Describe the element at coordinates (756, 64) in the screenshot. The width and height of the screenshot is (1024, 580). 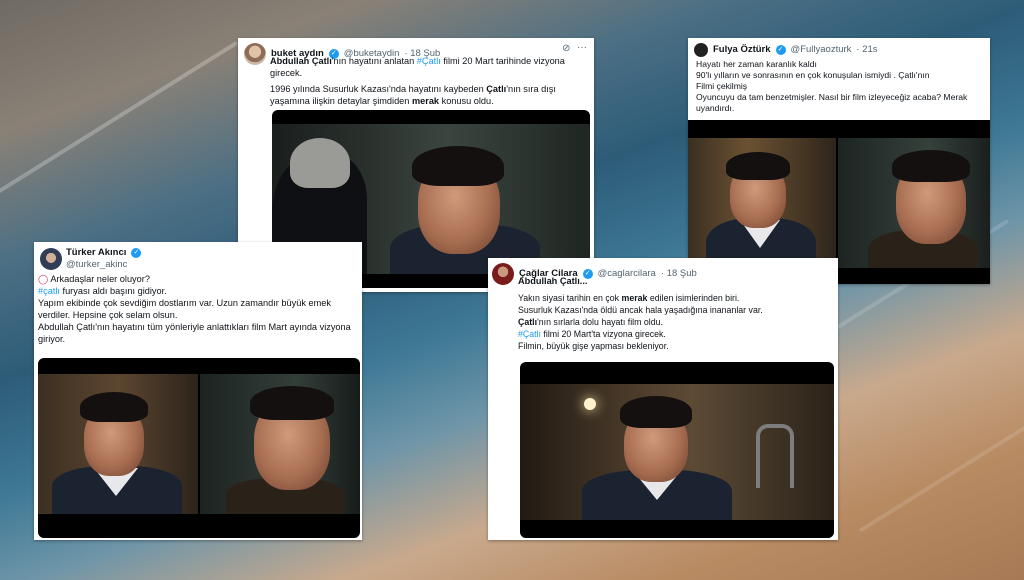
I see `text-line: Hayatı her zaman karanlık kaldı` at that location.